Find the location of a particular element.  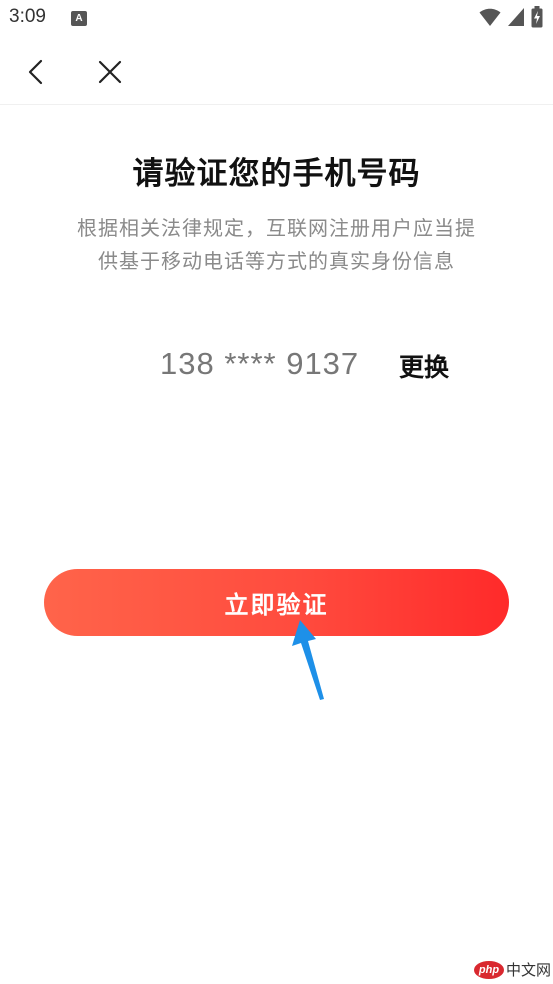

masked-phone-number: 138 **** 9137 is located at coordinates (260, 363).